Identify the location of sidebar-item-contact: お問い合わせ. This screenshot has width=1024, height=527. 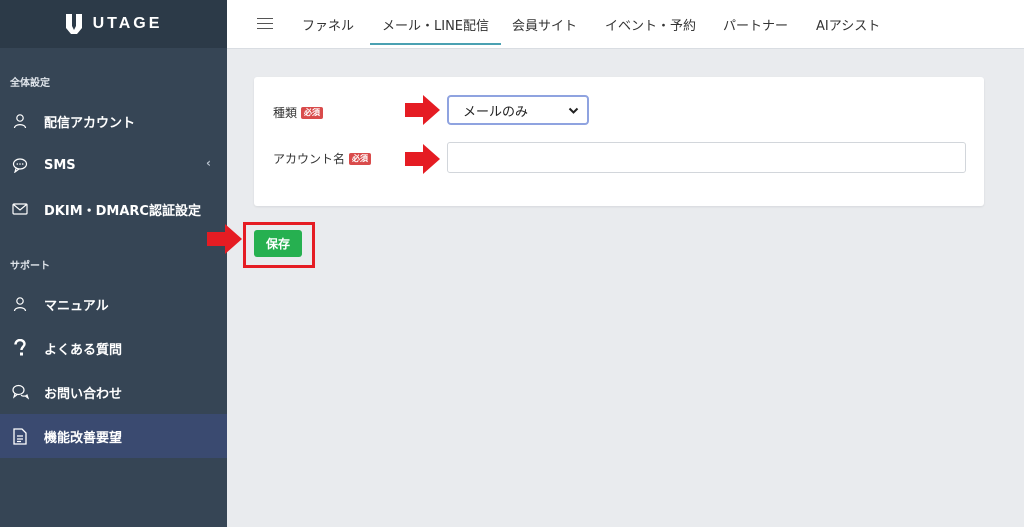
(113, 392).